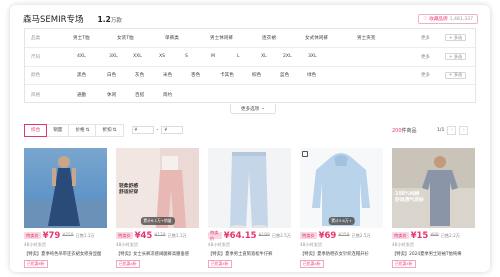 The height and width of the screenshot is (277, 500). What do you see at coordinates (250, 109) in the screenshot?
I see `more-options-label: 更多选项` at bounding box center [250, 109].